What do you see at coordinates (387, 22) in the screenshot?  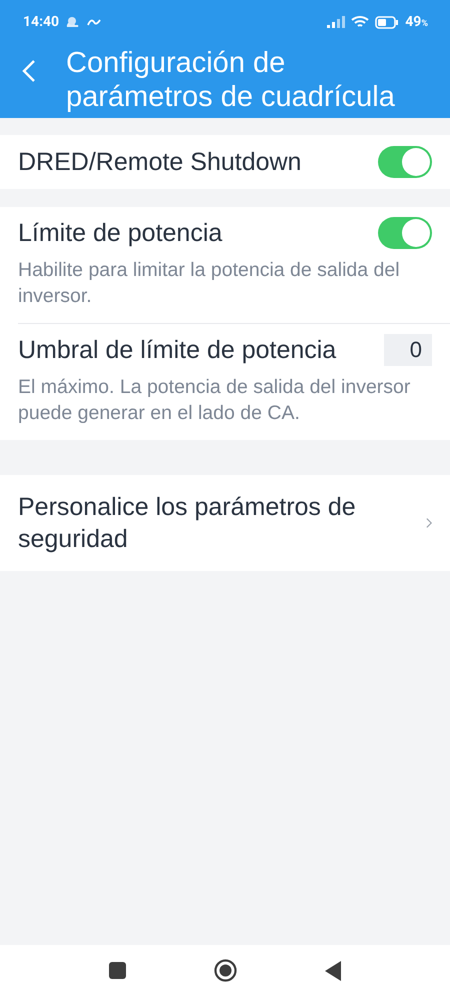 I see `battery-icon` at bounding box center [387, 22].